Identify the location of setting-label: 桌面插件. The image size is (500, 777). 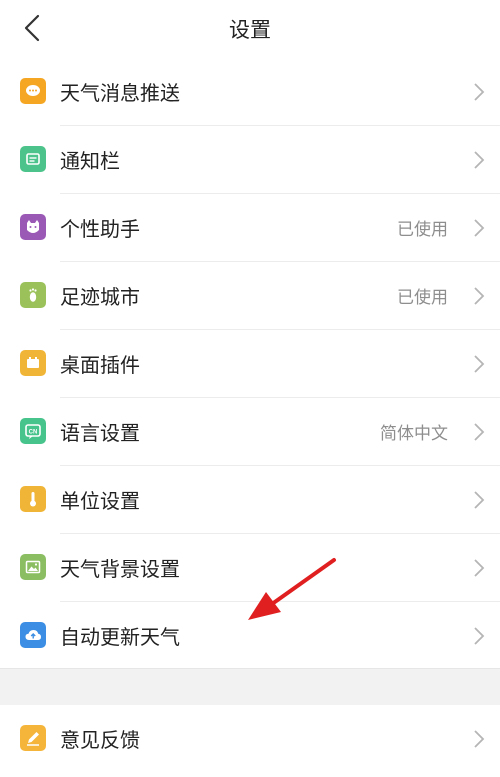
(100, 365).